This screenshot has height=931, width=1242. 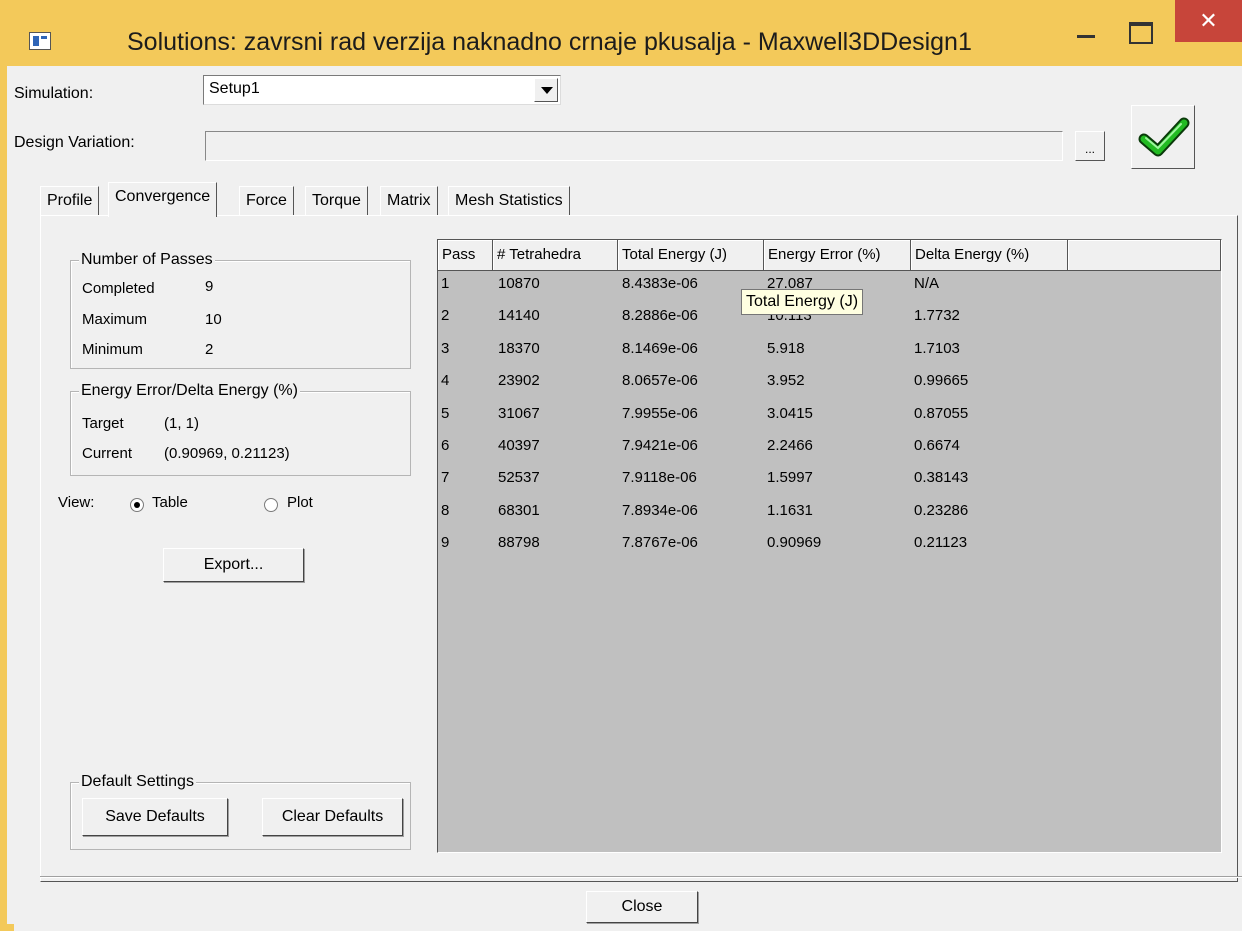 What do you see at coordinates (189, 391) in the screenshot?
I see `energy-error-title: Energy Error/Delta Energy (%)` at bounding box center [189, 391].